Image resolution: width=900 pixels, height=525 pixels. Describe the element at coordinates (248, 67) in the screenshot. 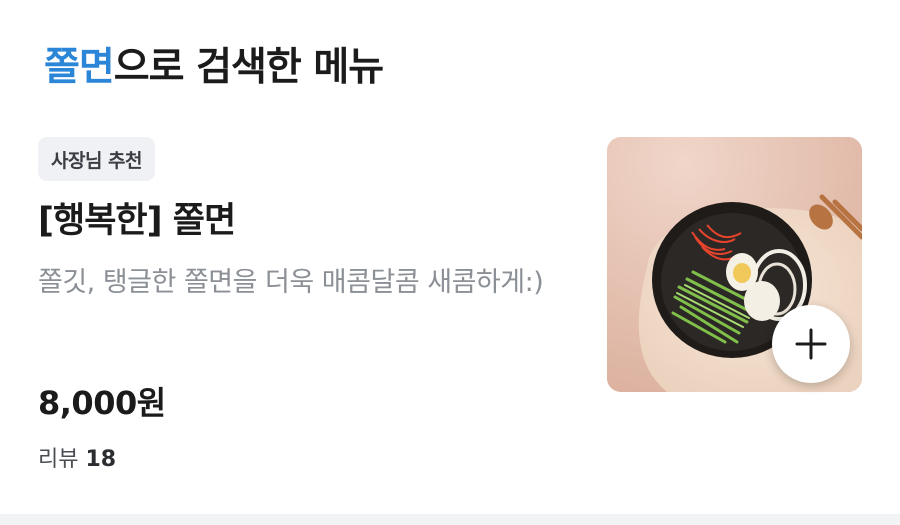

I see `search-heading-suffix: 으로 검색한 메뉴` at that location.